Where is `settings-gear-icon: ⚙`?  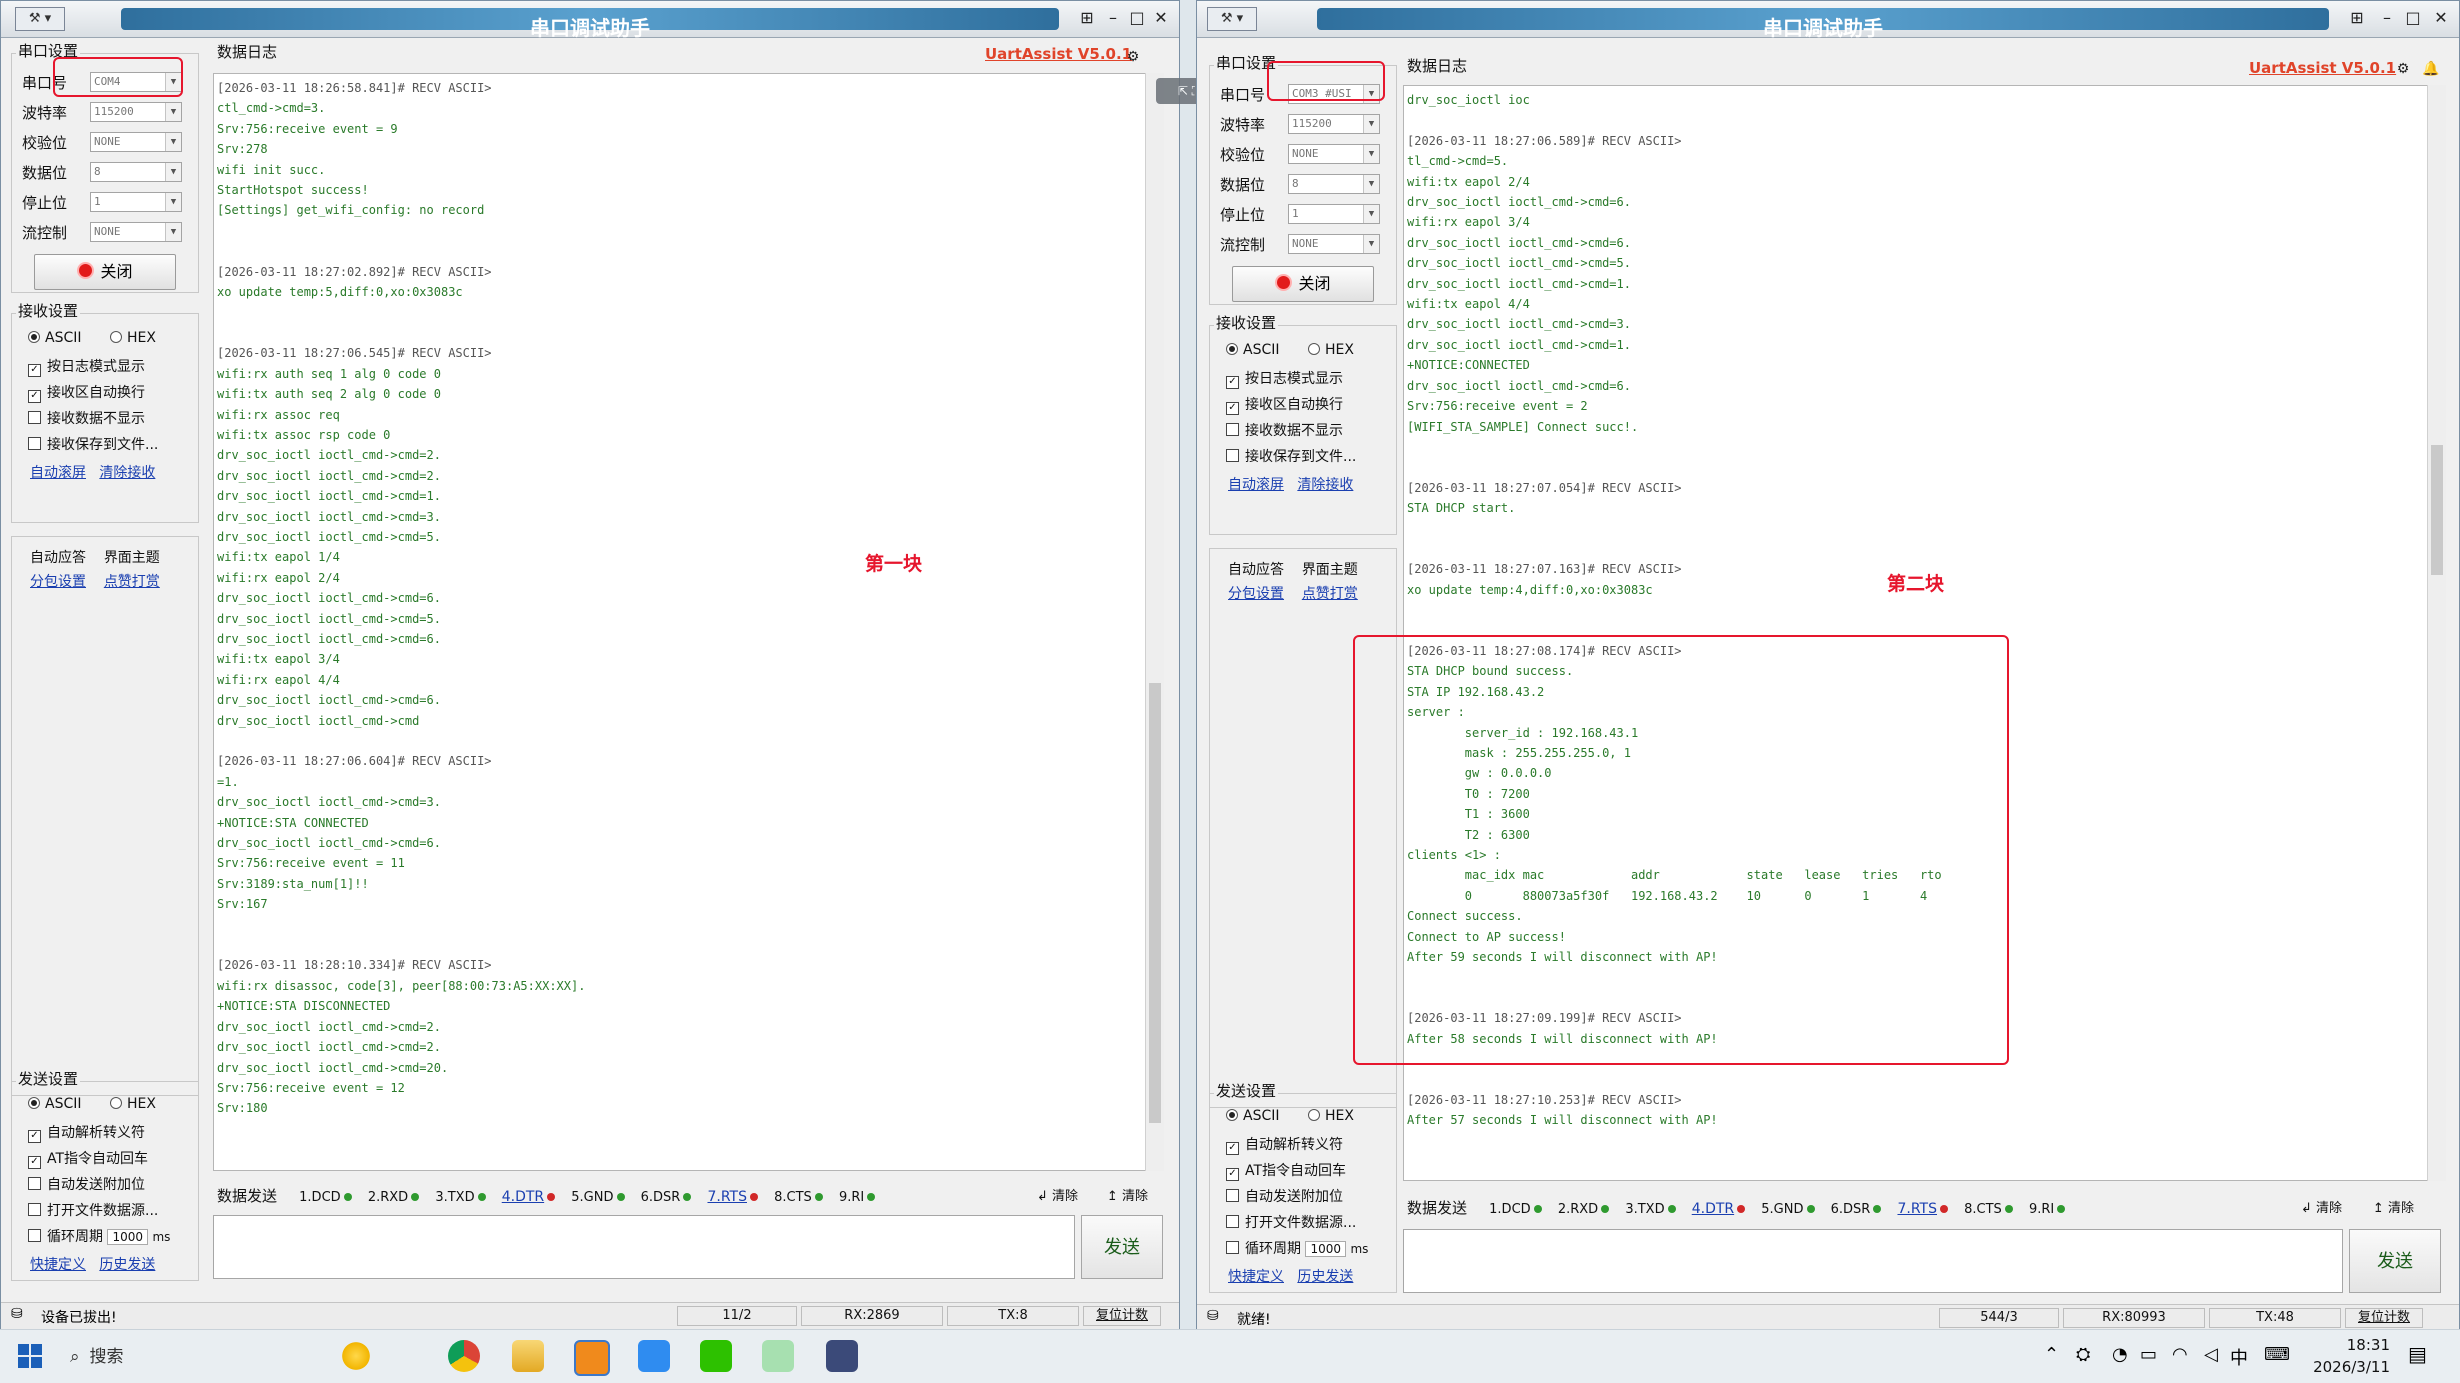 settings-gear-icon: ⚙ is located at coordinates (2403, 69).